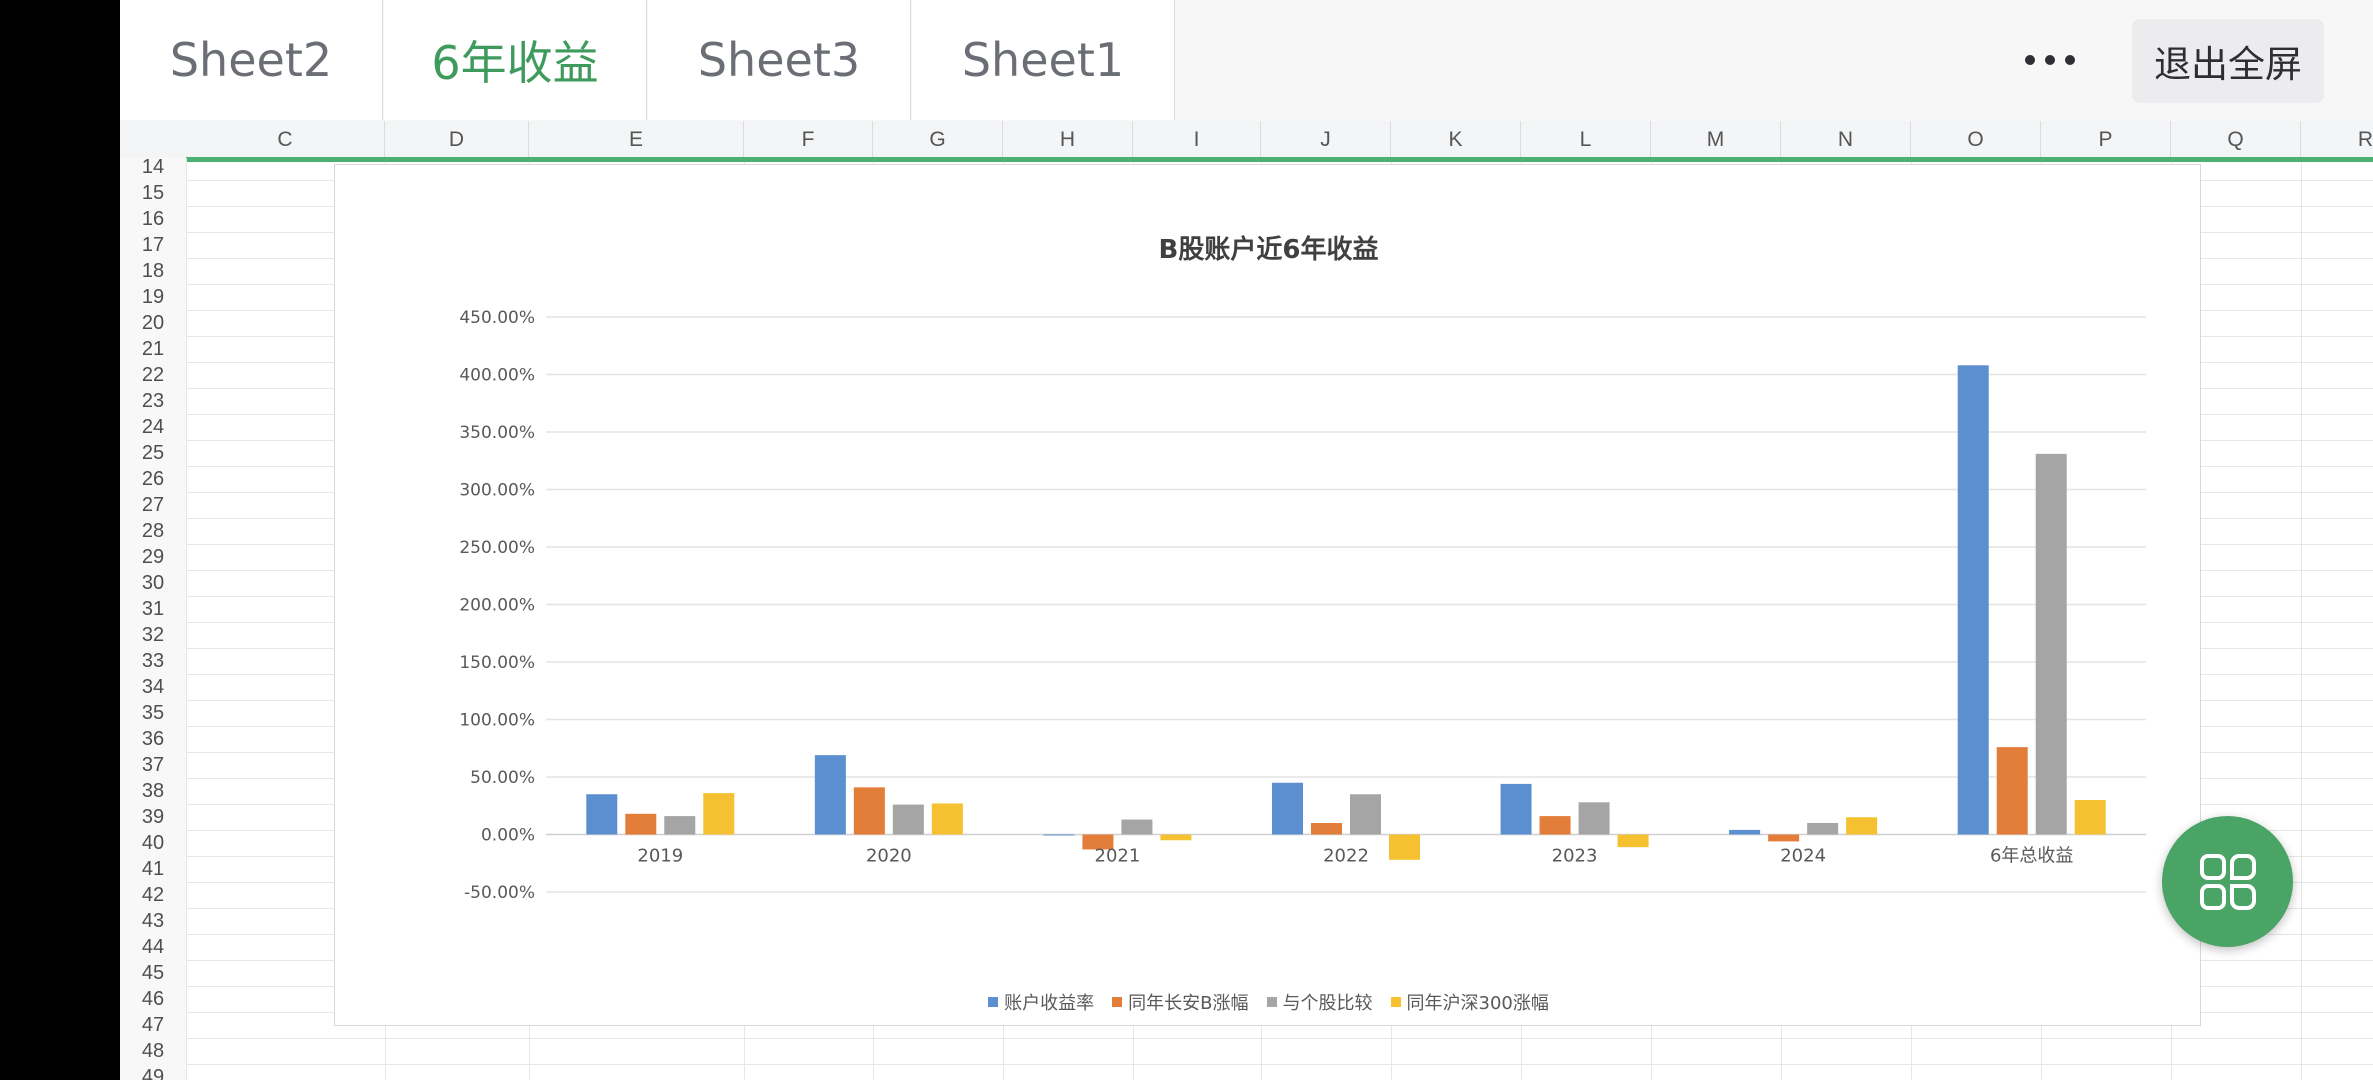 The width and height of the screenshot is (2373, 1080). I want to click on more-dots-icon, so click(2050, 60).